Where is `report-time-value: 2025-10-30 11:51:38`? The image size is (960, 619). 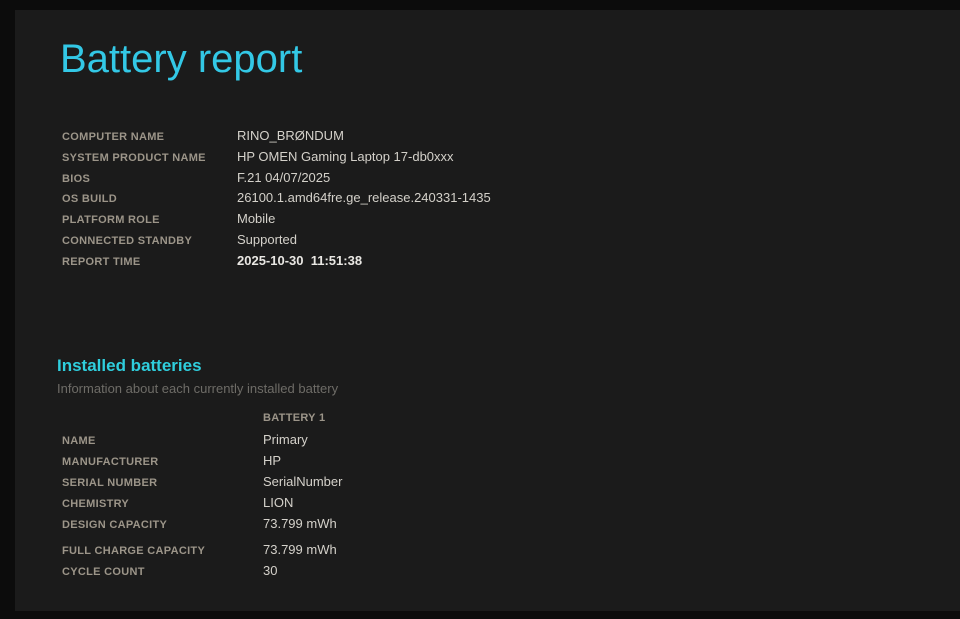 report-time-value: 2025-10-30 11:51:38 is located at coordinates (300, 260).